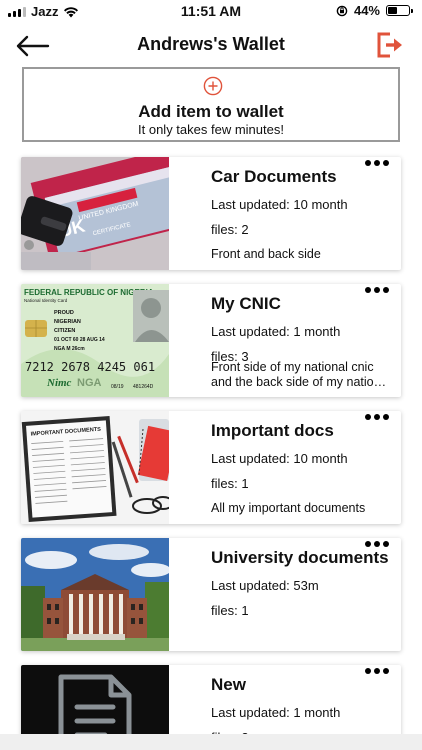 The width and height of the screenshot is (422, 750). I want to click on add-item-subtitle: It only takes few minutes!, so click(211, 129).